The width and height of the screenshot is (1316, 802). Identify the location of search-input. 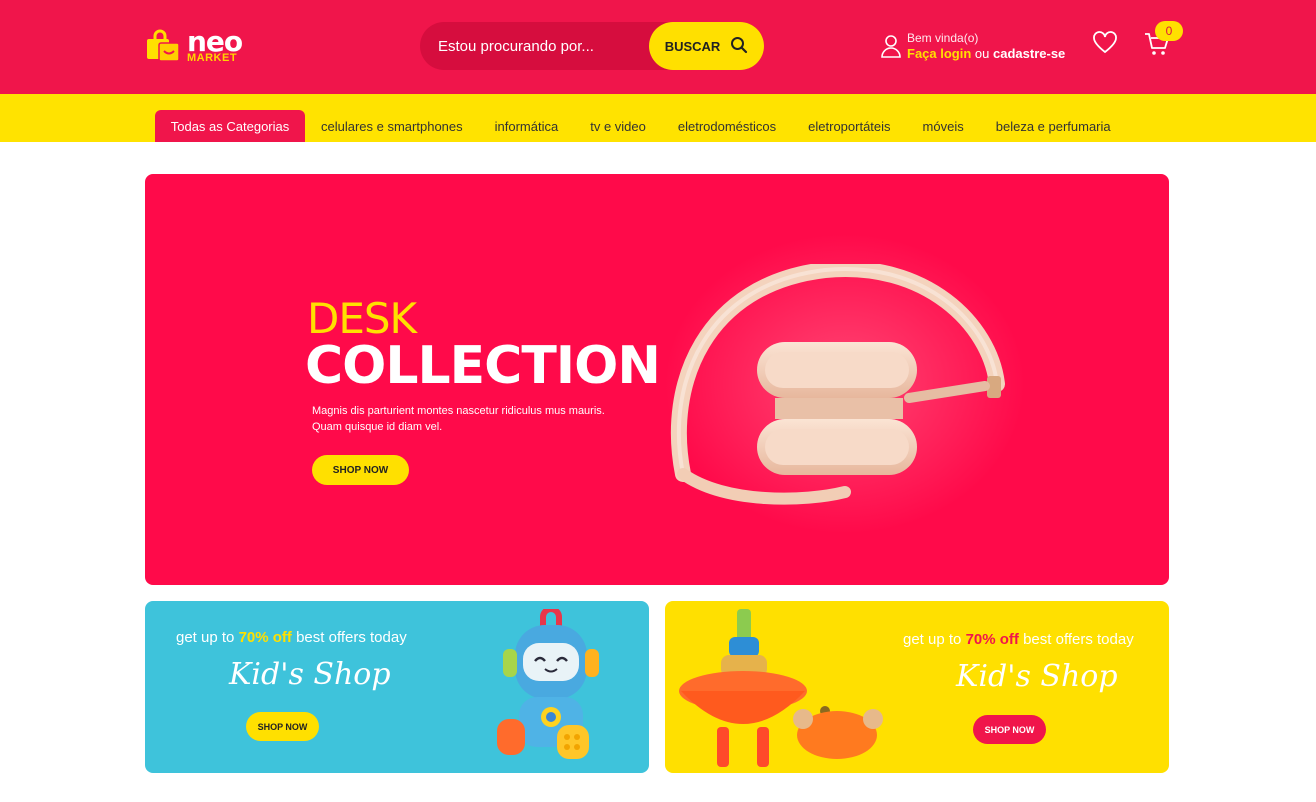
(540, 46).